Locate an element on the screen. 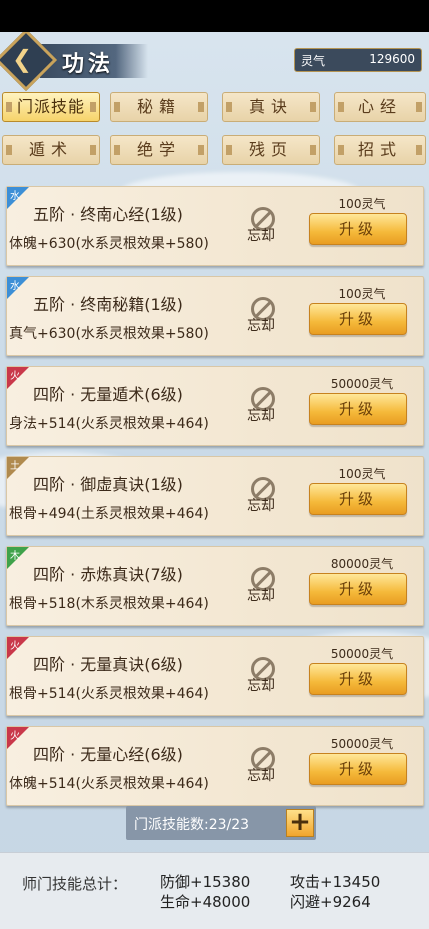  tab-1: 秘籍 is located at coordinates (159, 107).